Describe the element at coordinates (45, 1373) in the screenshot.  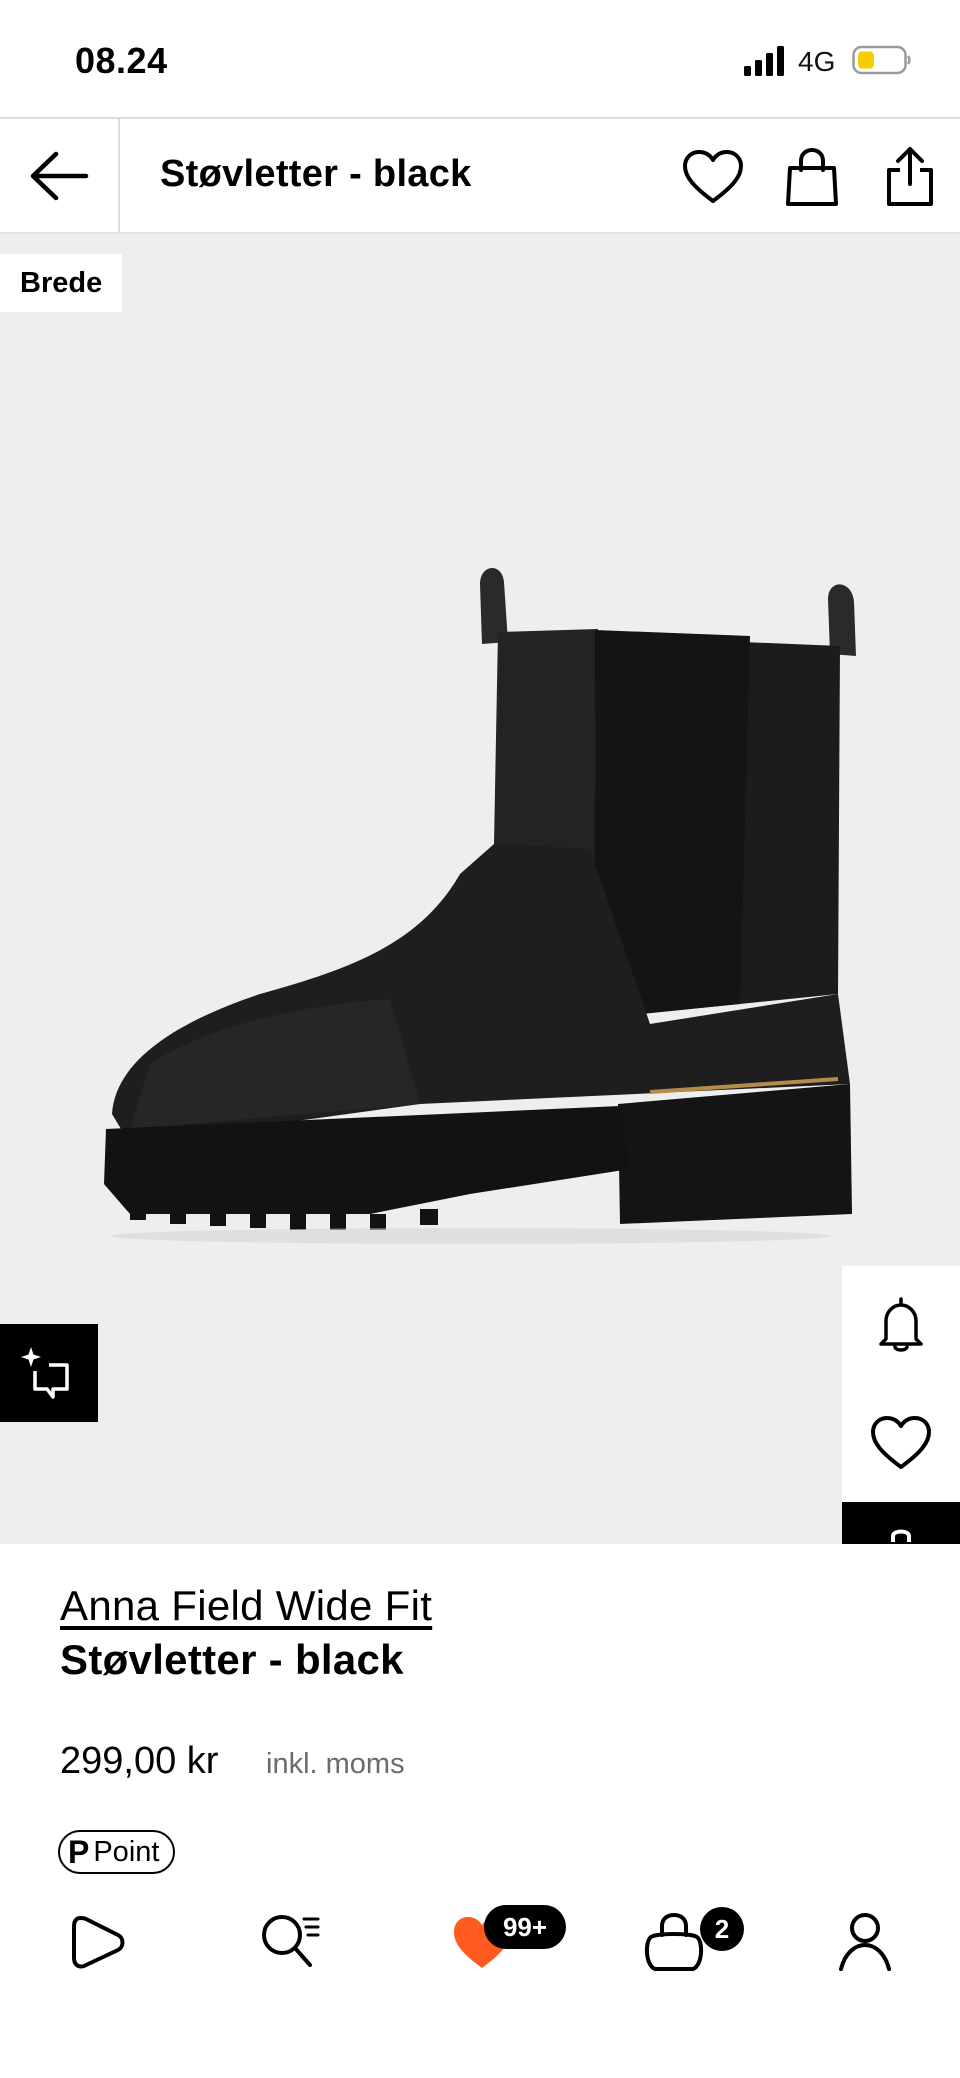
I see `ai-sparkle-crop-icon` at that location.